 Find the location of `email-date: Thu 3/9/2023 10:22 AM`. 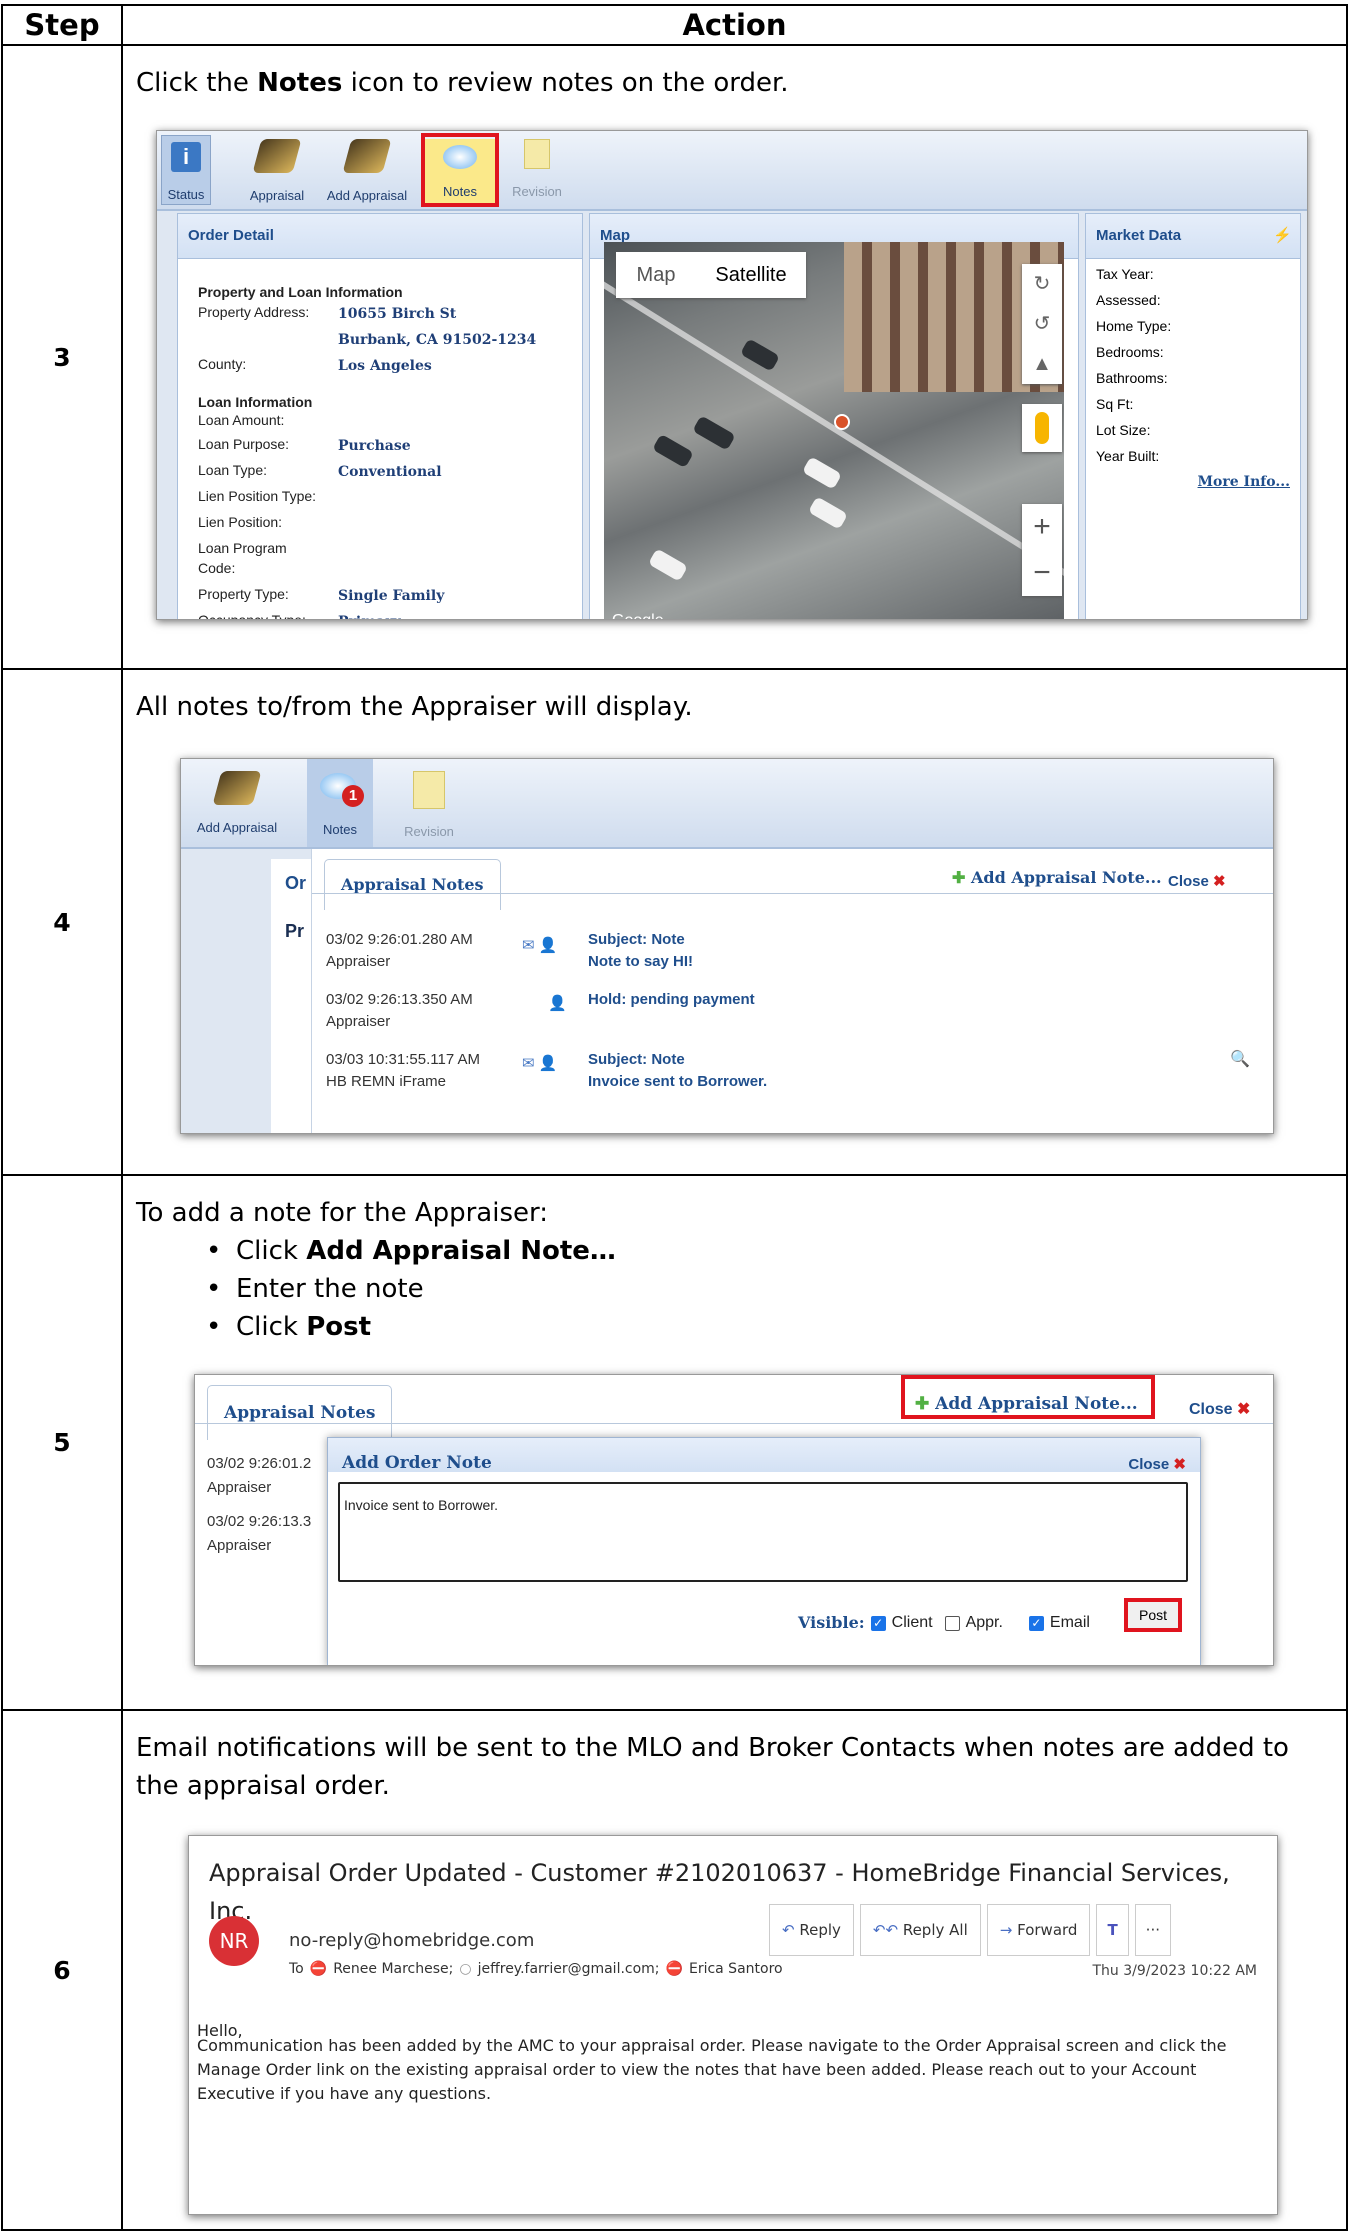

email-date: Thu 3/9/2023 10:22 AM is located at coordinates (1174, 1971).